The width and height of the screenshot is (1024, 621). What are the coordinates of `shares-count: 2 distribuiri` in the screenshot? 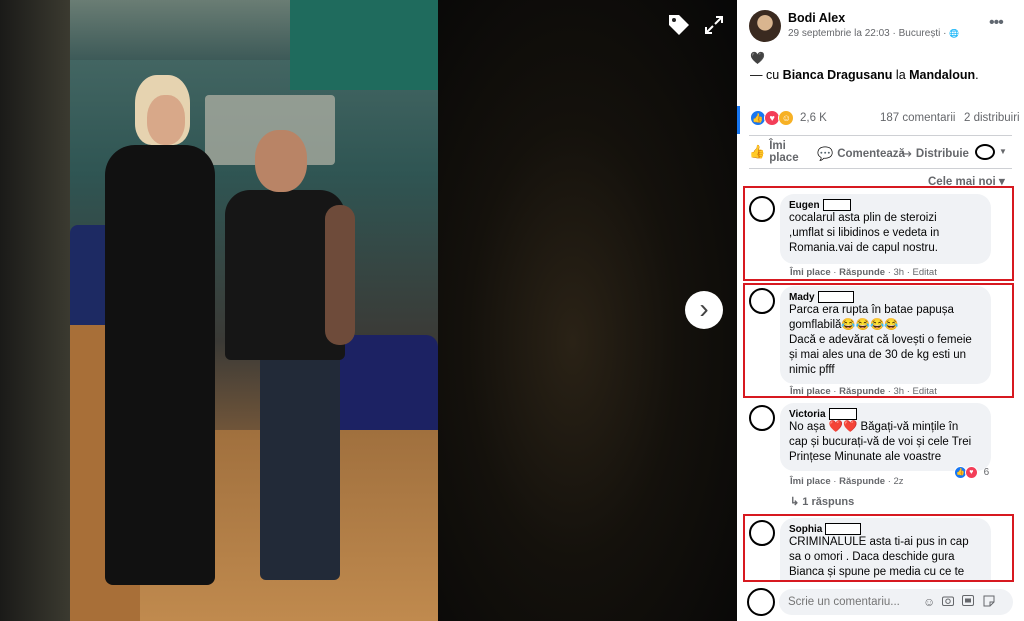 It's located at (992, 118).